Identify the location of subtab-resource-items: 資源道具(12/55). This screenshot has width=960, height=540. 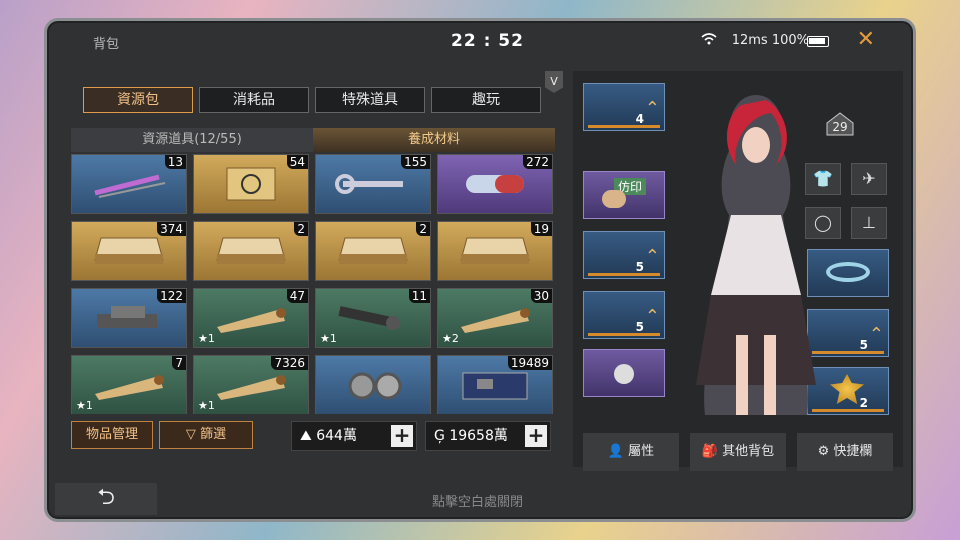
(192, 140).